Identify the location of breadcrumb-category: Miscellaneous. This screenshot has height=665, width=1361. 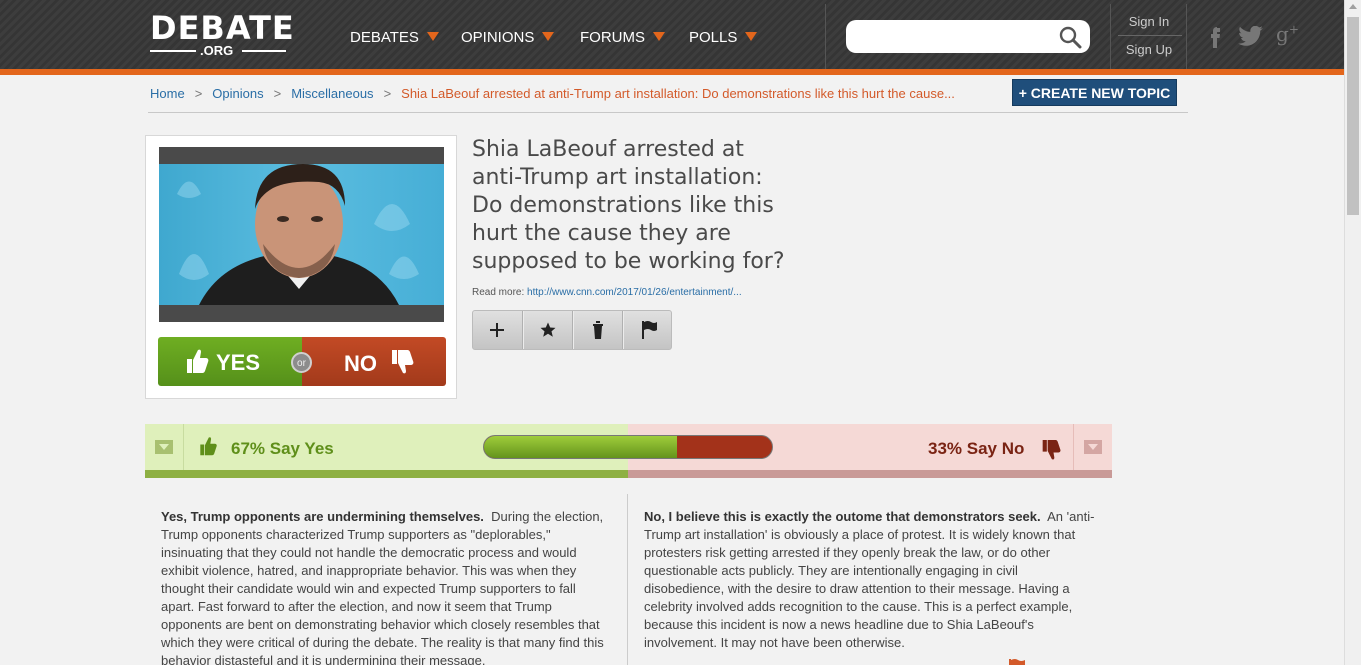
(332, 93).